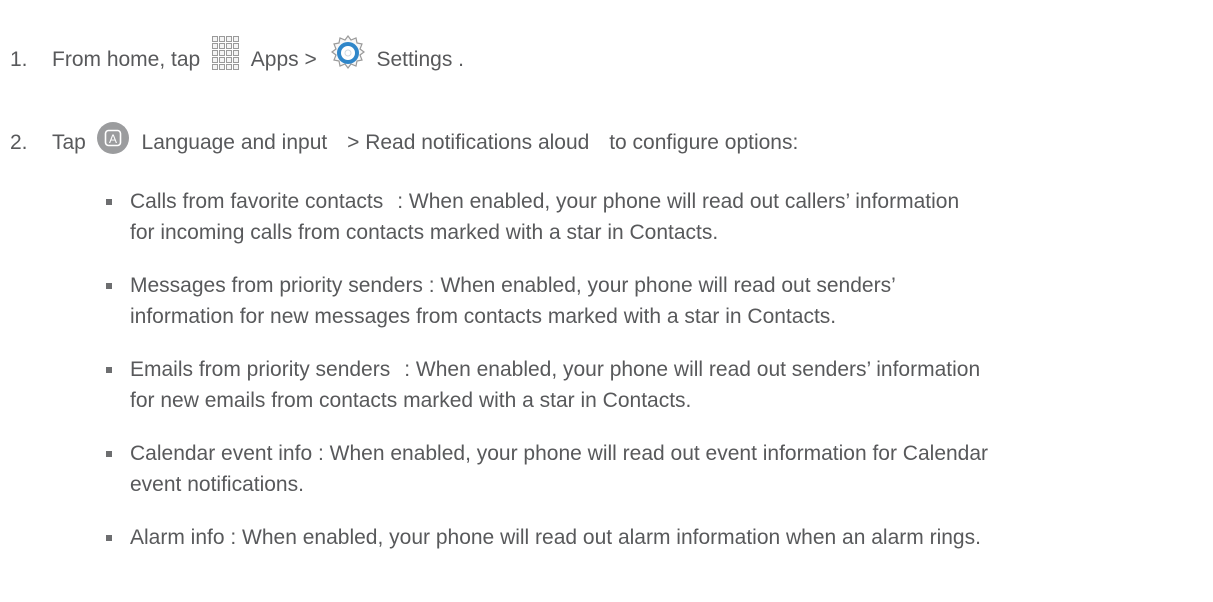 This screenshot has height=602, width=1213. What do you see at coordinates (126, 59) in the screenshot?
I see `step-prefix: From home, tap` at bounding box center [126, 59].